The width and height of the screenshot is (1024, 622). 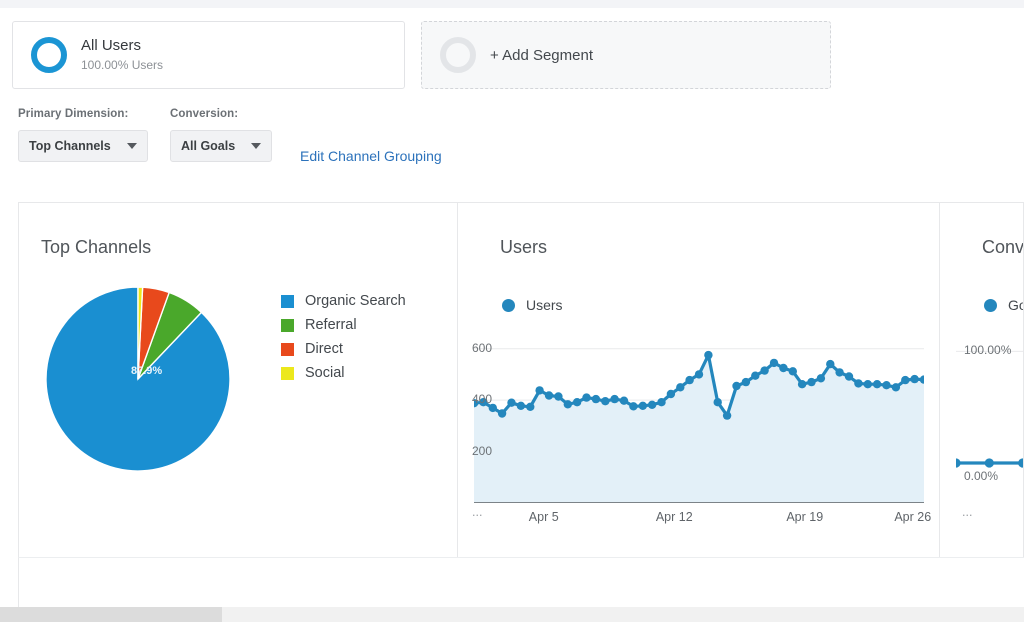 What do you see at coordinates (111, 614) in the screenshot?
I see `horizontal-scrollbar-thumb` at bounding box center [111, 614].